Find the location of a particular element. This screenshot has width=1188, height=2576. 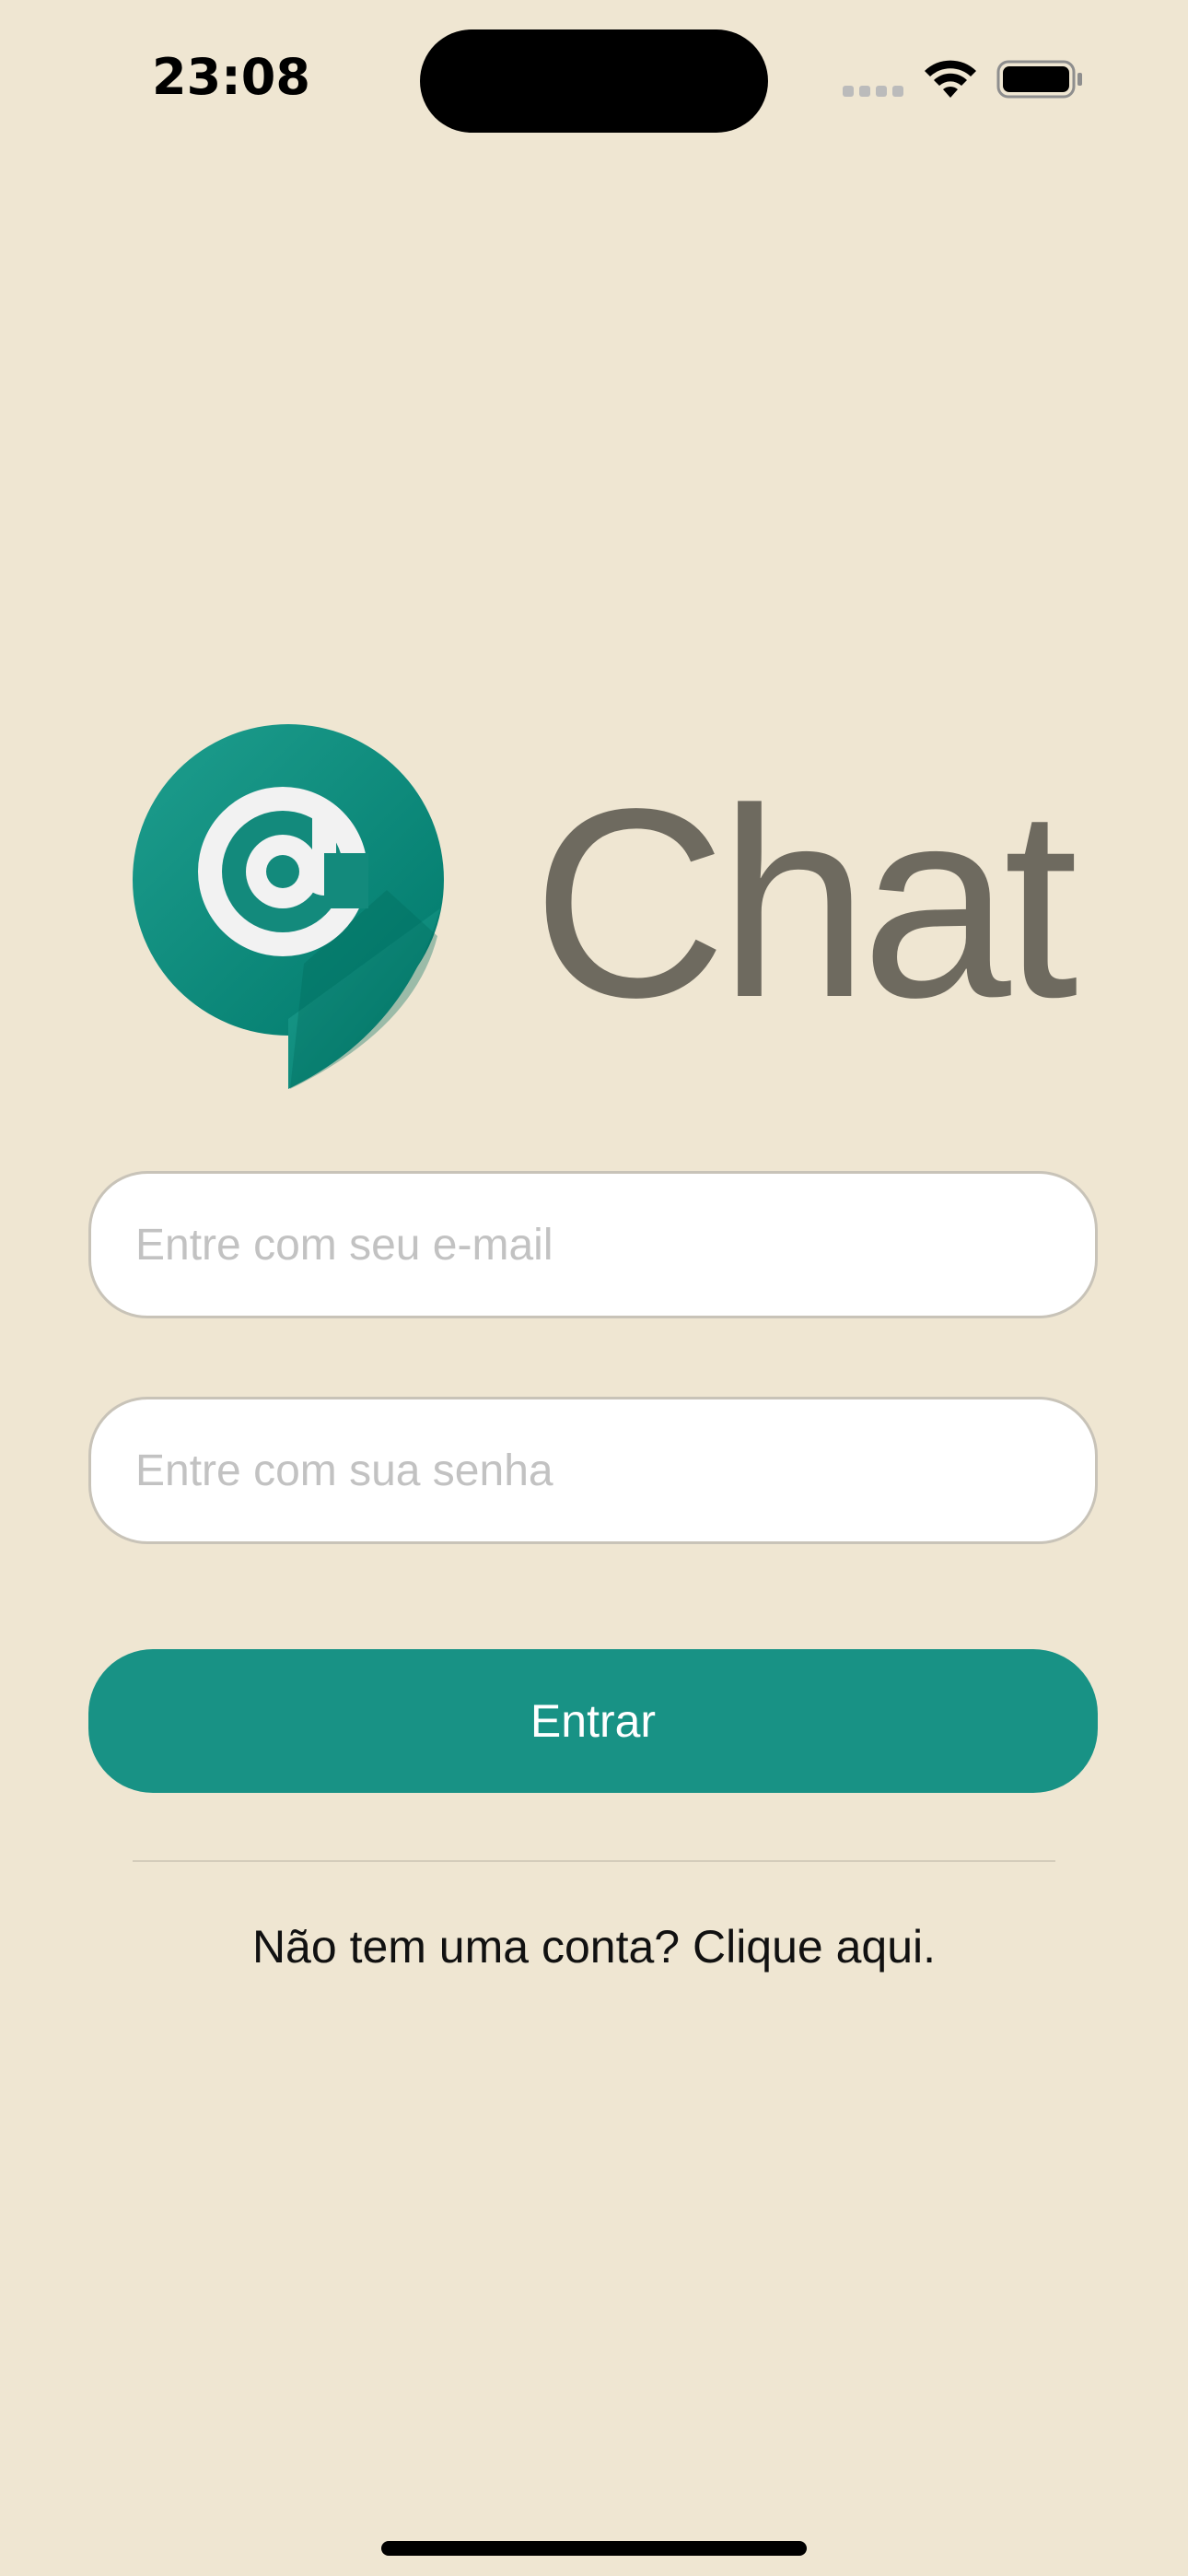

status-time: 23:08 is located at coordinates (231, 77).